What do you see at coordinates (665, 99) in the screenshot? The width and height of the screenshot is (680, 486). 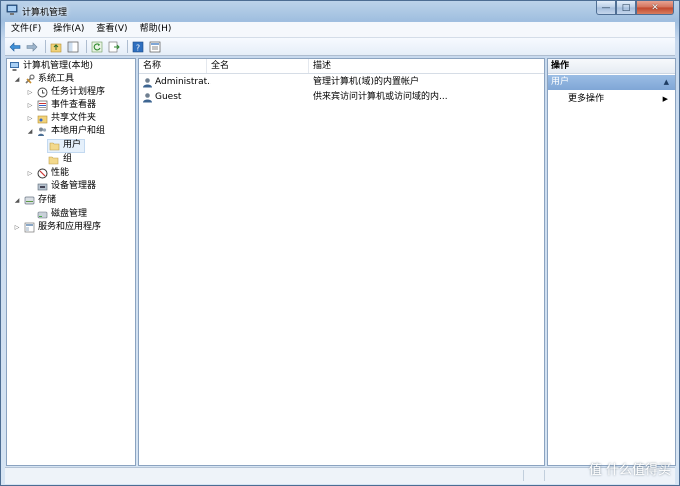 I see `submenu-arrow-icon: ▶` at bounding box center [665, 99].